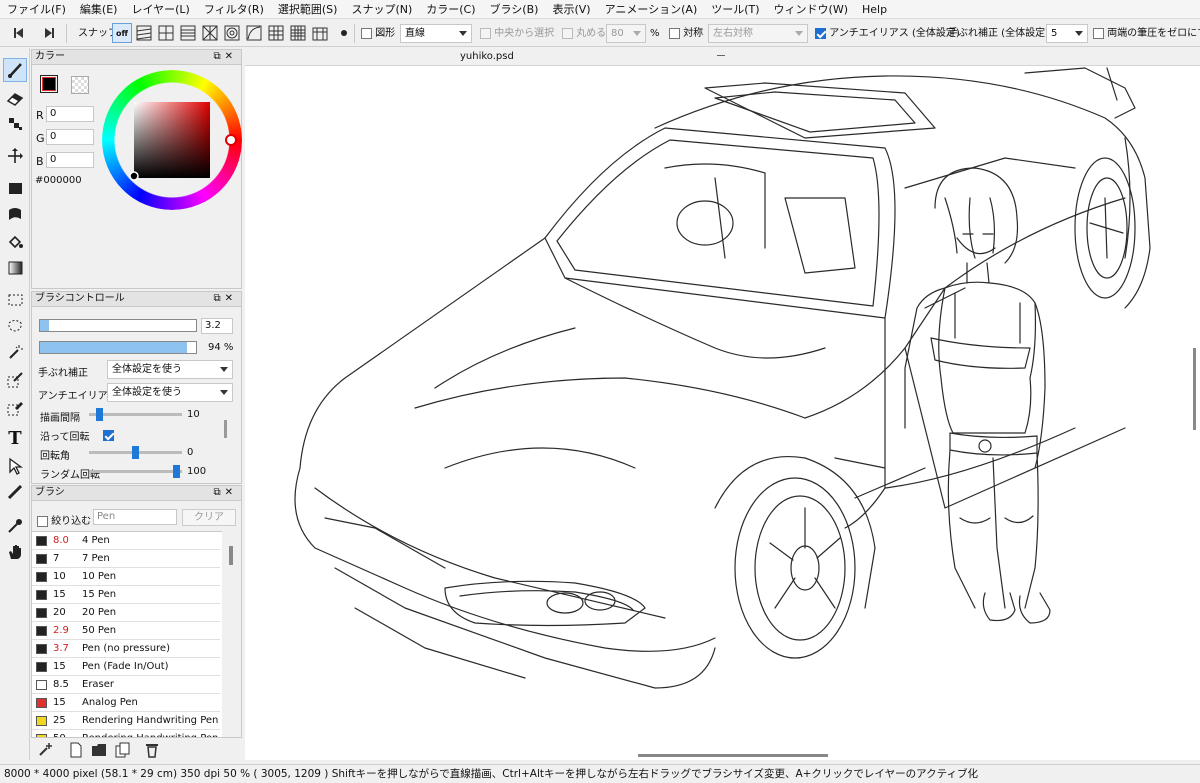 Image resolution: width=1200 pixels, height=783 pixels. I want to click on bc-antialias-select: 全体設定を使う, so click(170, 392).